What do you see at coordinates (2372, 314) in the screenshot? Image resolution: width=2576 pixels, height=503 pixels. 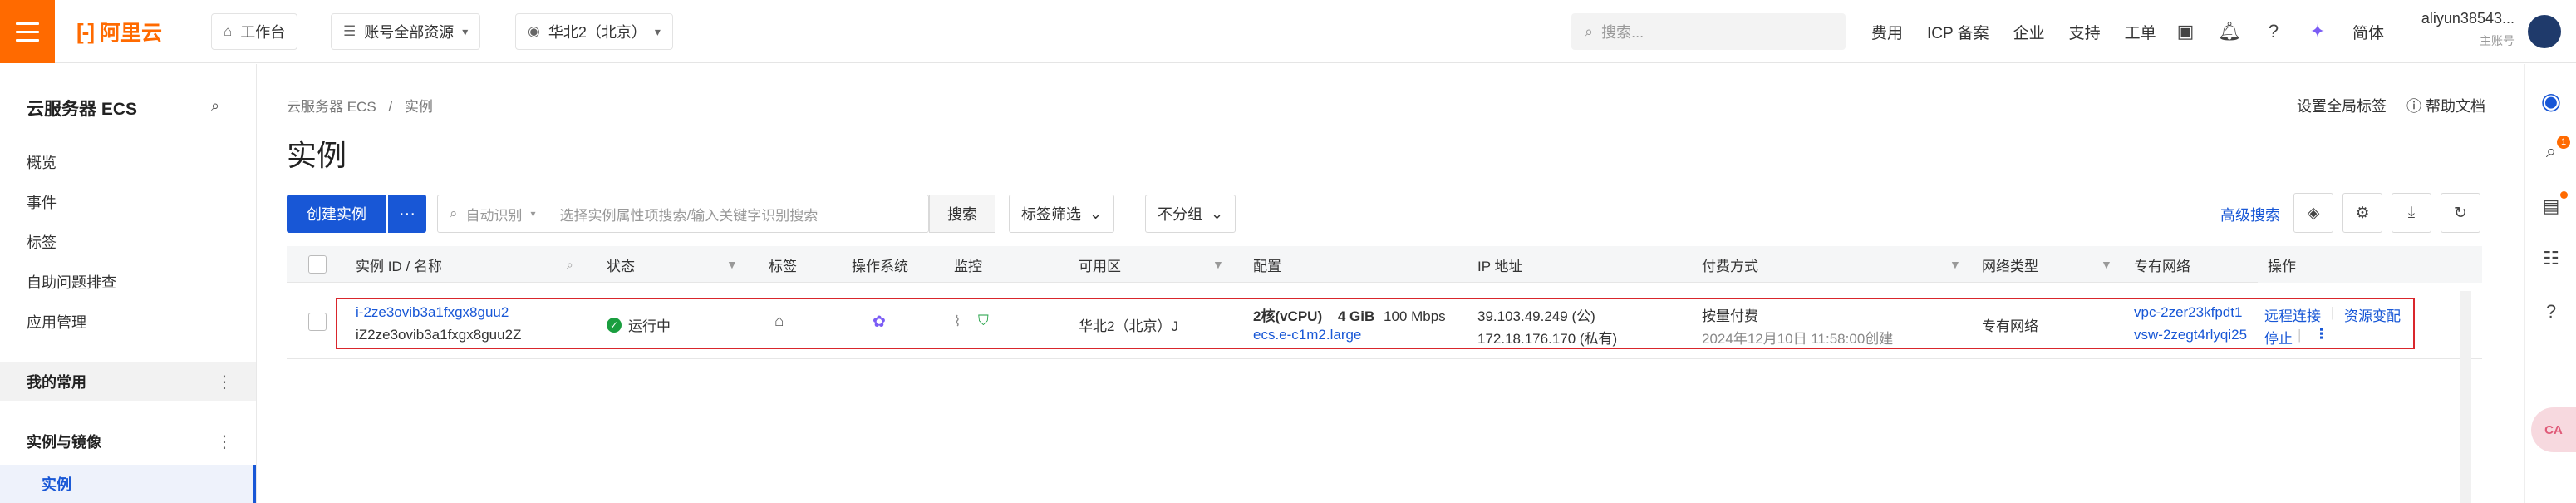 I see `resize-link: 资源变配` at bounding box center [2372, 314].